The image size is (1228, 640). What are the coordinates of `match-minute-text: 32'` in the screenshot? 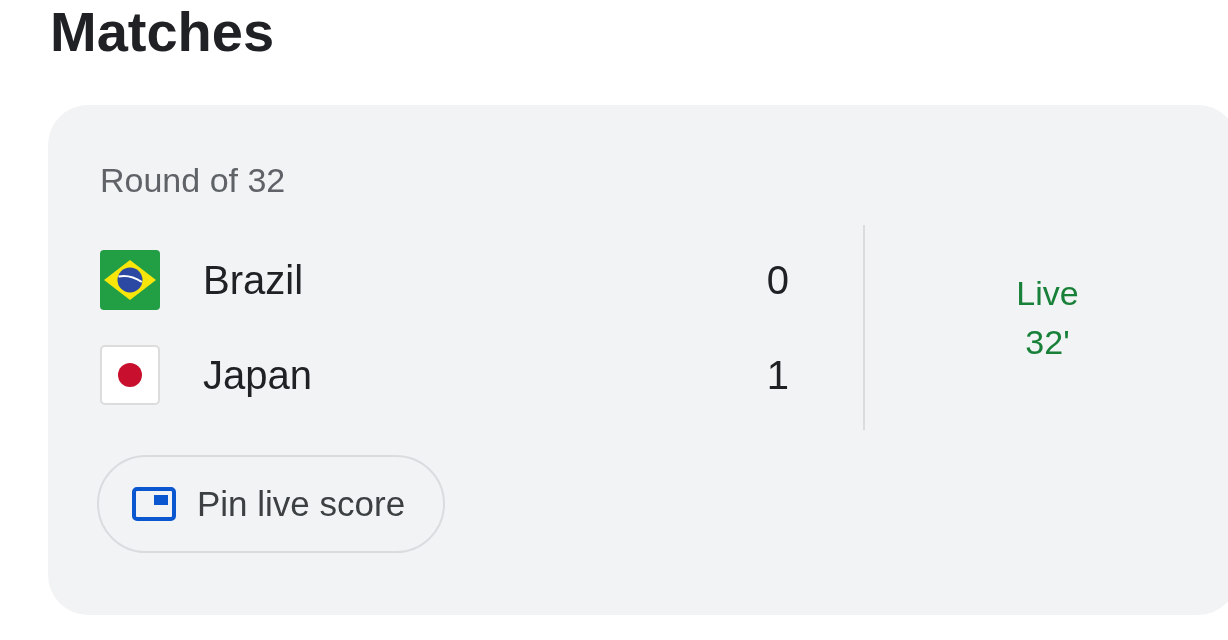 It's located at (1047, 342).